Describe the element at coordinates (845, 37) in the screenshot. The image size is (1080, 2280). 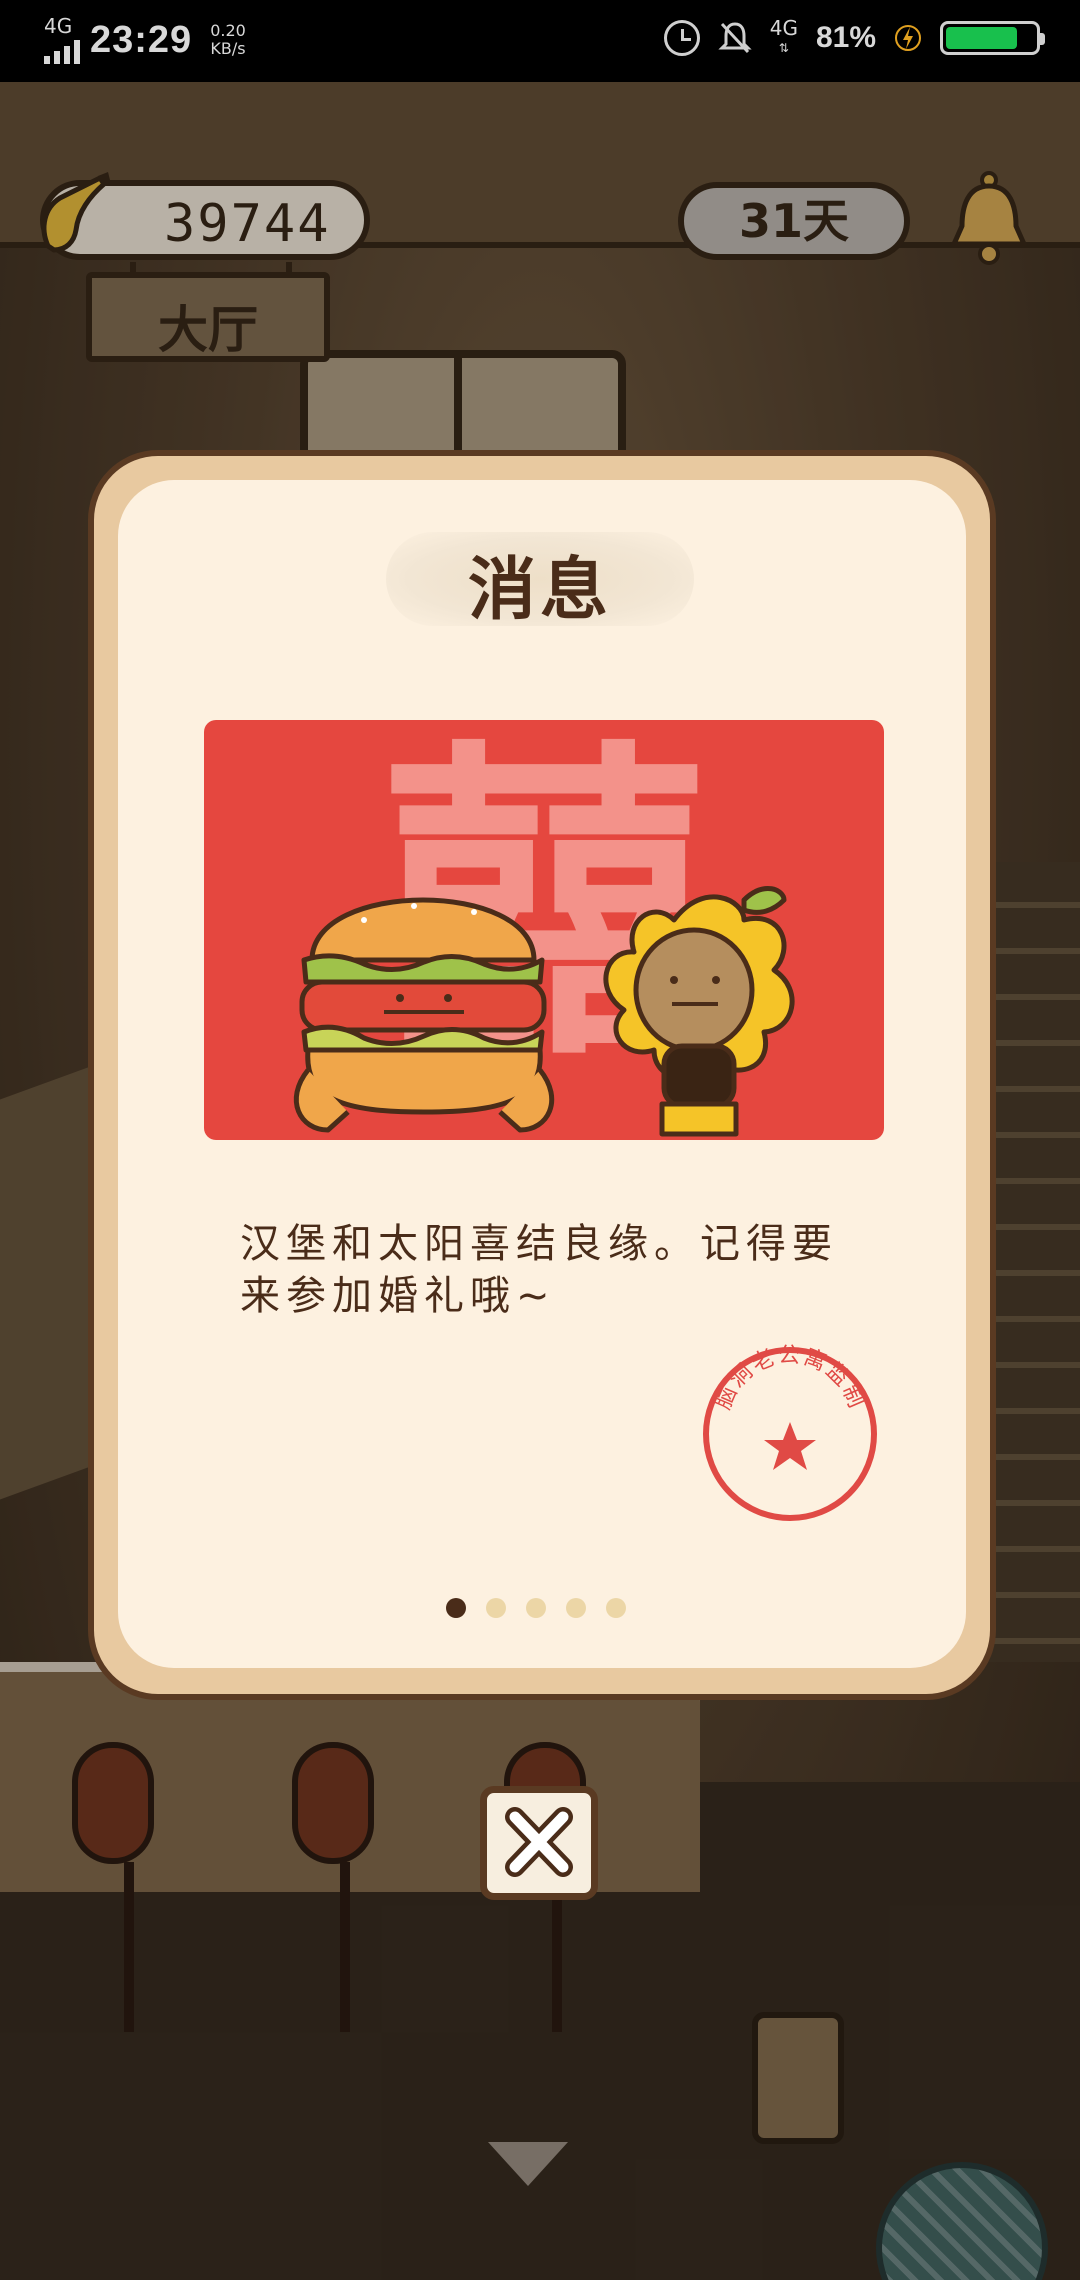
I see `battery-percent: 81%` at that location.